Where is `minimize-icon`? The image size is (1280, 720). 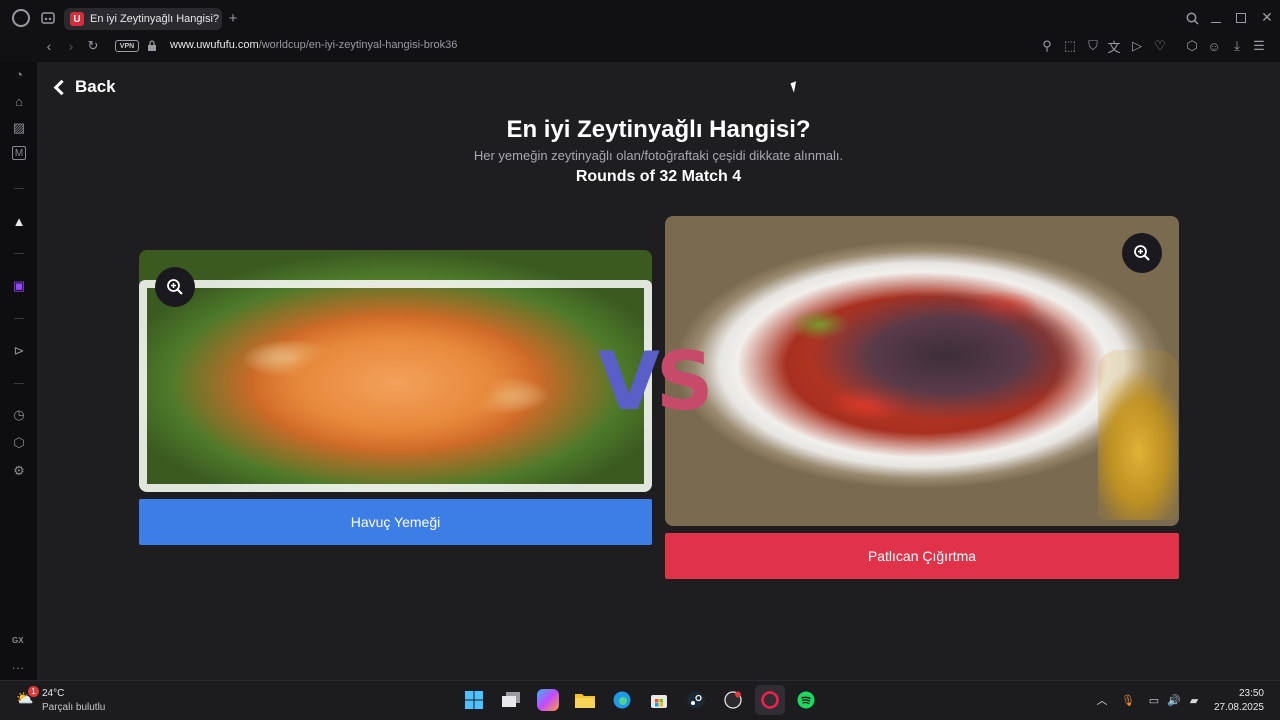
minimize-icon is located at coordinates (1216, 22).